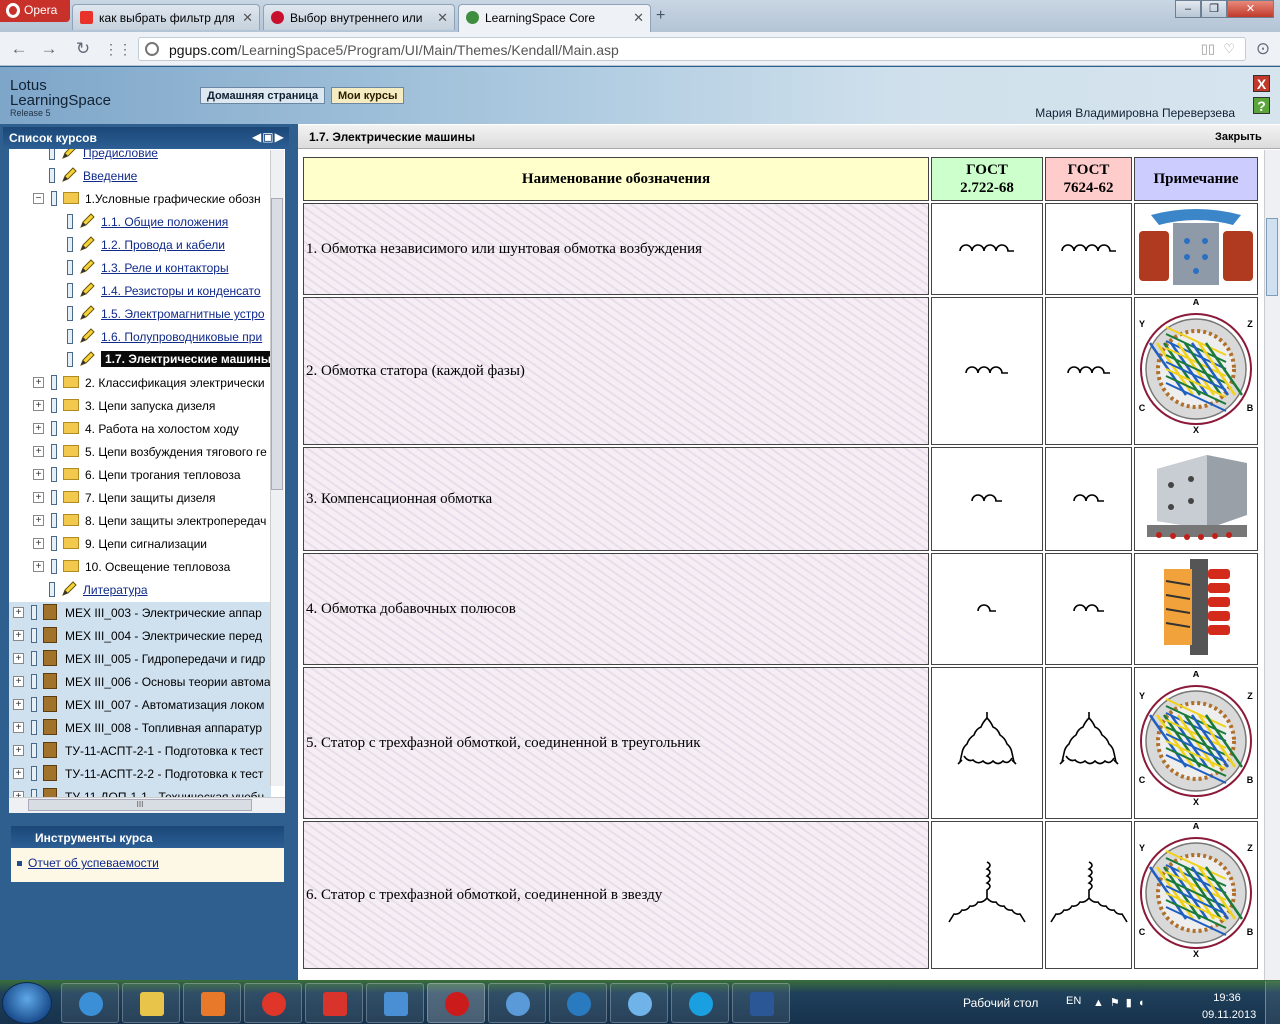  I want to click on downloads-icon: ⊙, so click(1263, 50).